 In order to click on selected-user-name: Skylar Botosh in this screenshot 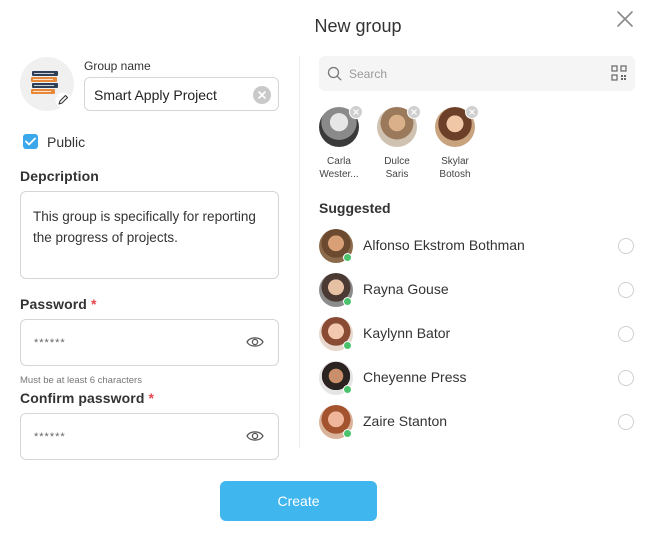, I will do `click(455, 168)`.